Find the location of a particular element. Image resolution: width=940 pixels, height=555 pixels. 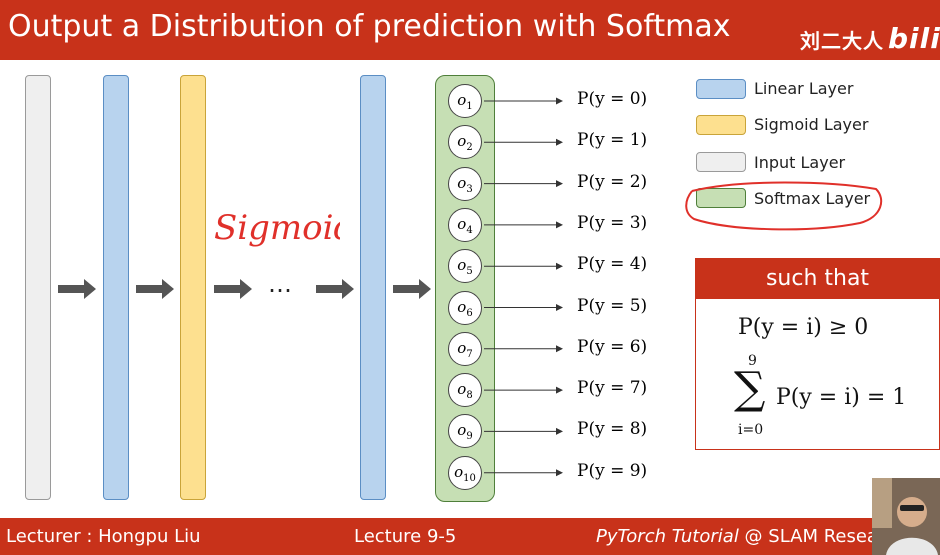

handwritten-circle-annotation is located at coordinates (784, 206).